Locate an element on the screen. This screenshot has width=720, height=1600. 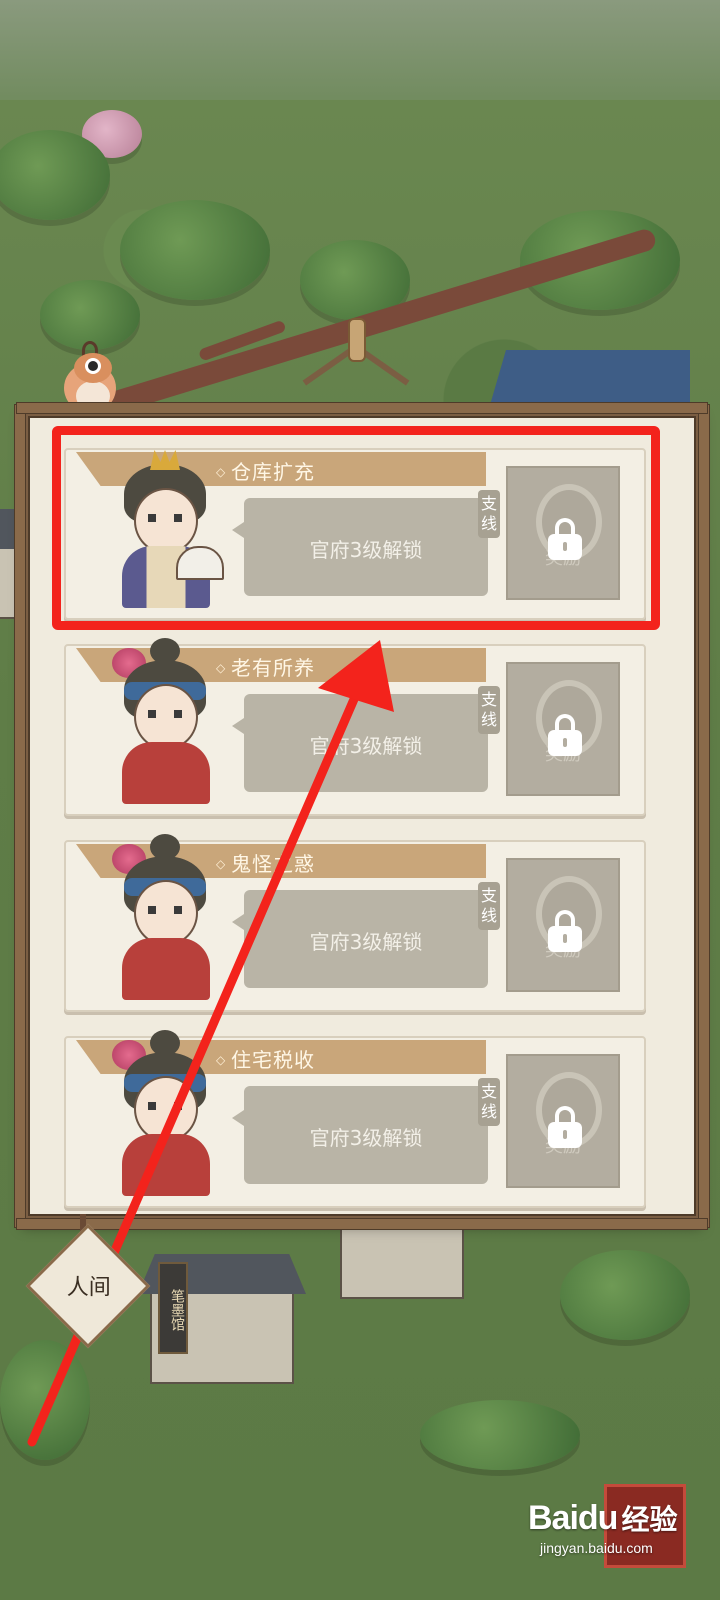
world-tab-label: 人间 is located at coordinates (88, 1288).